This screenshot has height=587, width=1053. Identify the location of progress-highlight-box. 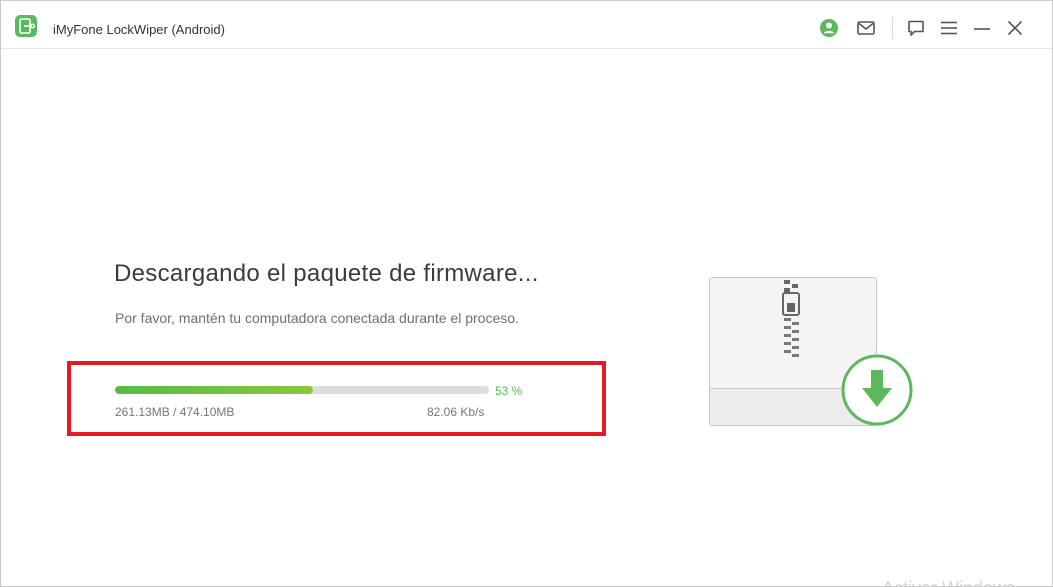
(336, 398).